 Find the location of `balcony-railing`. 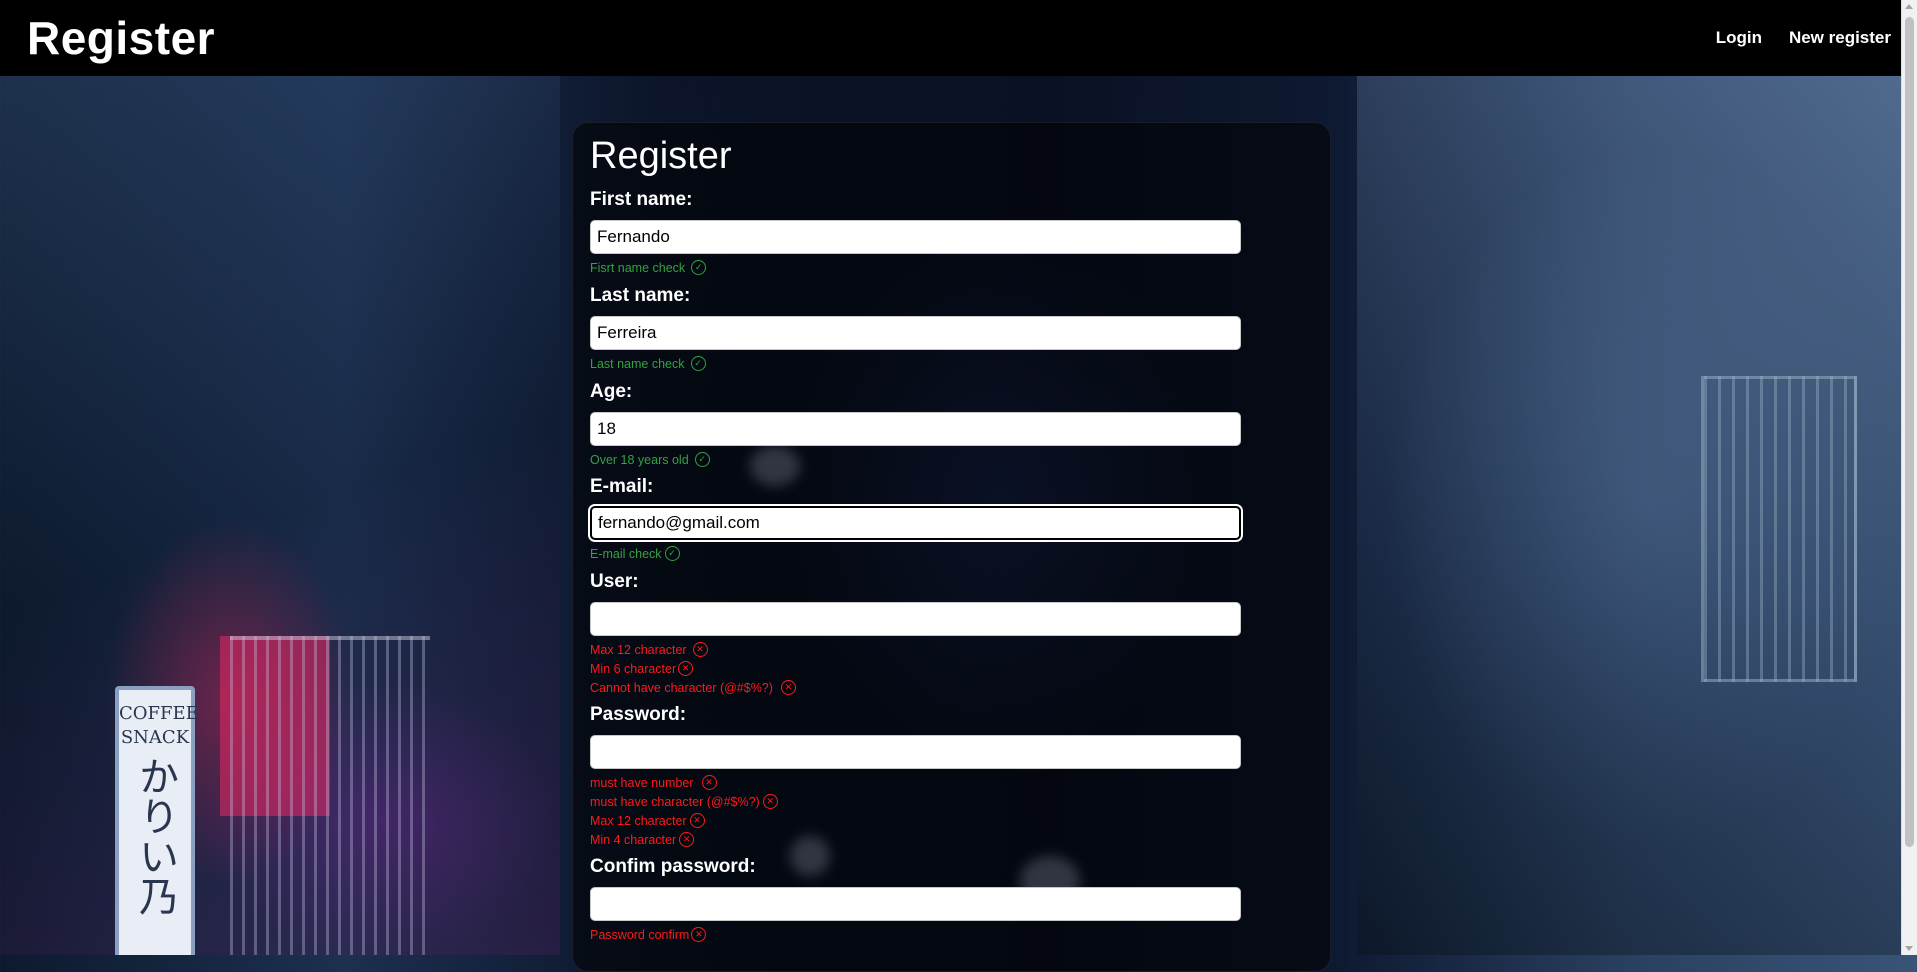

balcony-railing is located at coordinates (330, 795).